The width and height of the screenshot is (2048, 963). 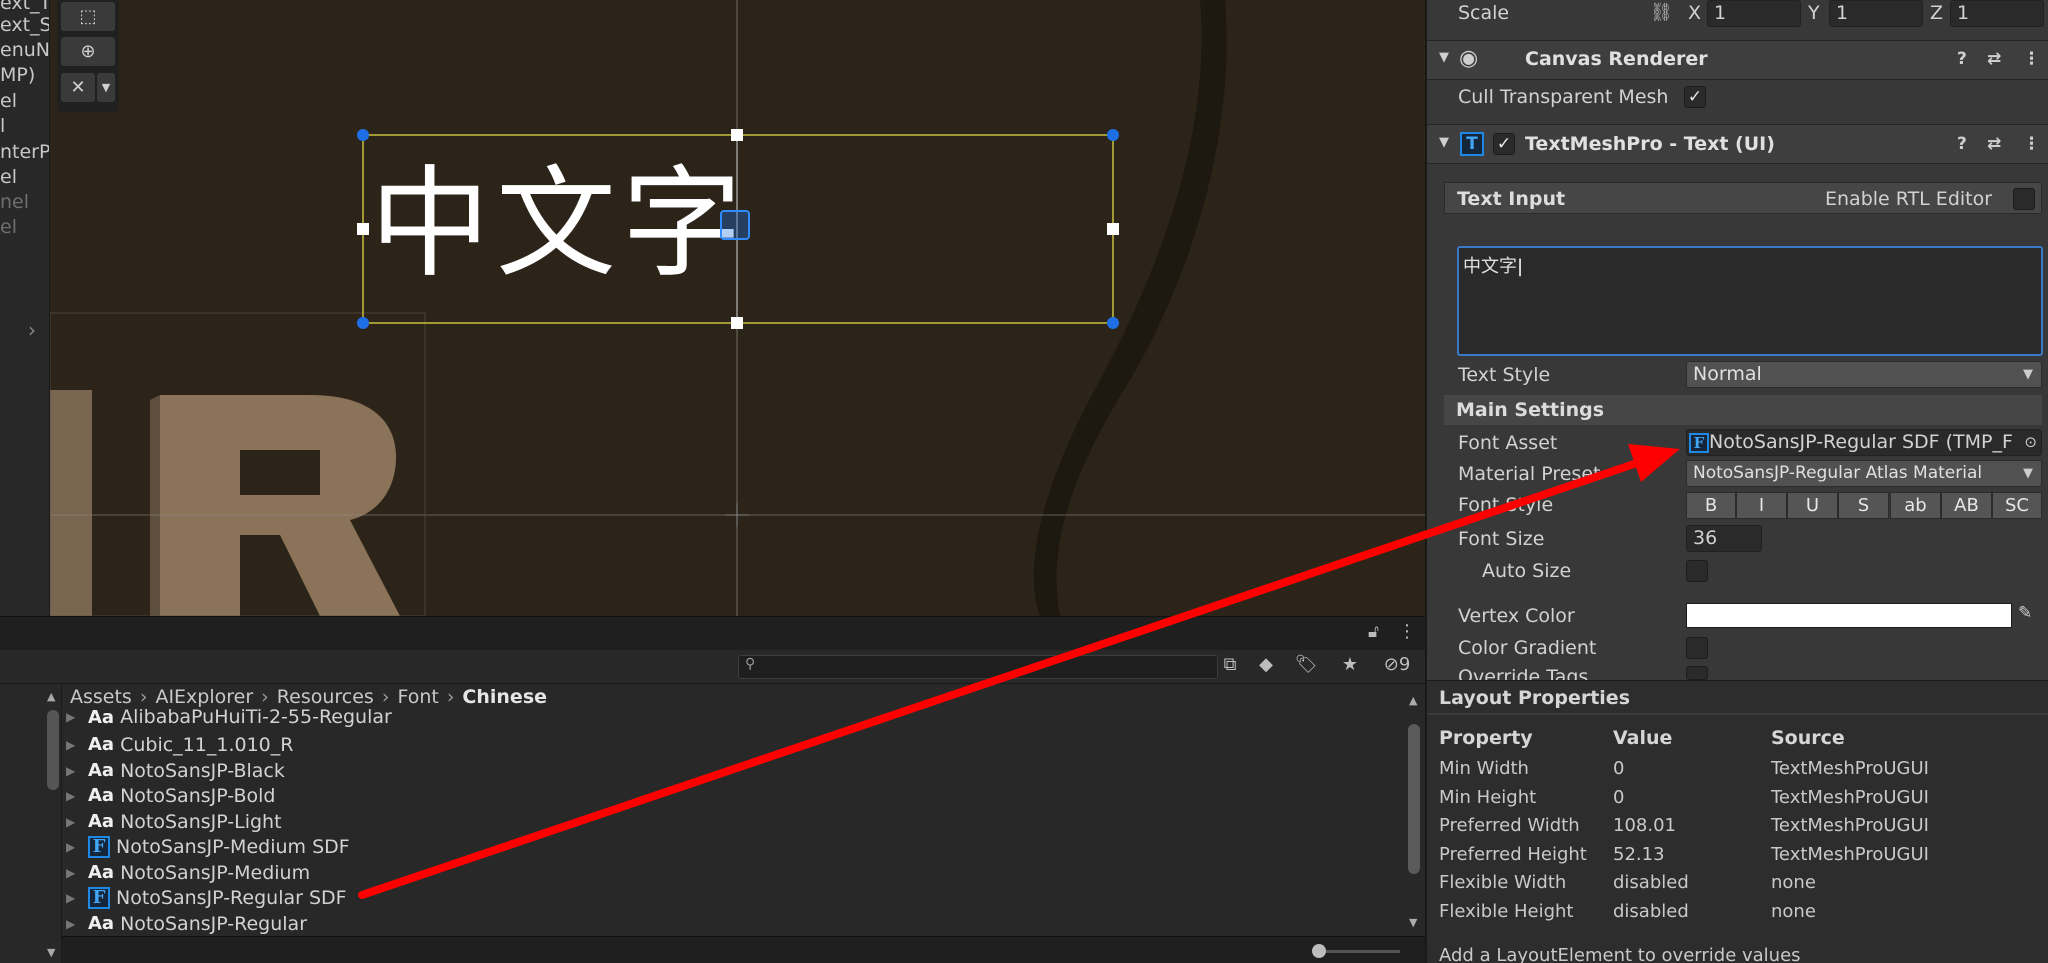 What do you see at coordinates (24, 7) in the screenshot?
I see `hierarchy-item: ext_Ti` at bounding box center [24, 7].